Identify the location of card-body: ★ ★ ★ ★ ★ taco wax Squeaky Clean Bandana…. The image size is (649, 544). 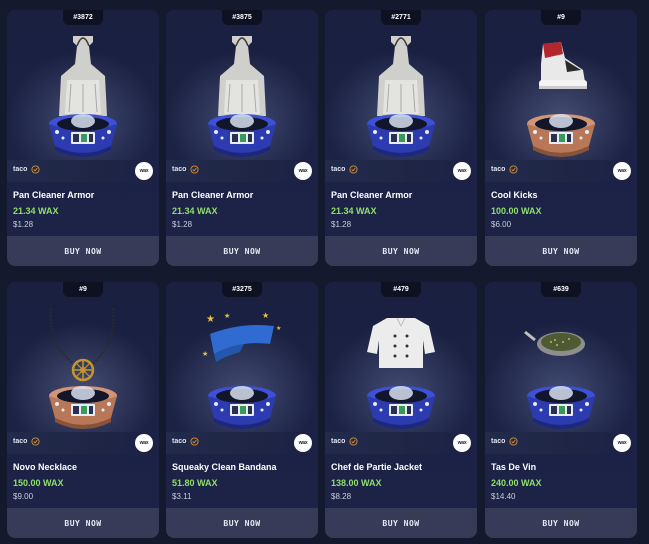
(242, 410).